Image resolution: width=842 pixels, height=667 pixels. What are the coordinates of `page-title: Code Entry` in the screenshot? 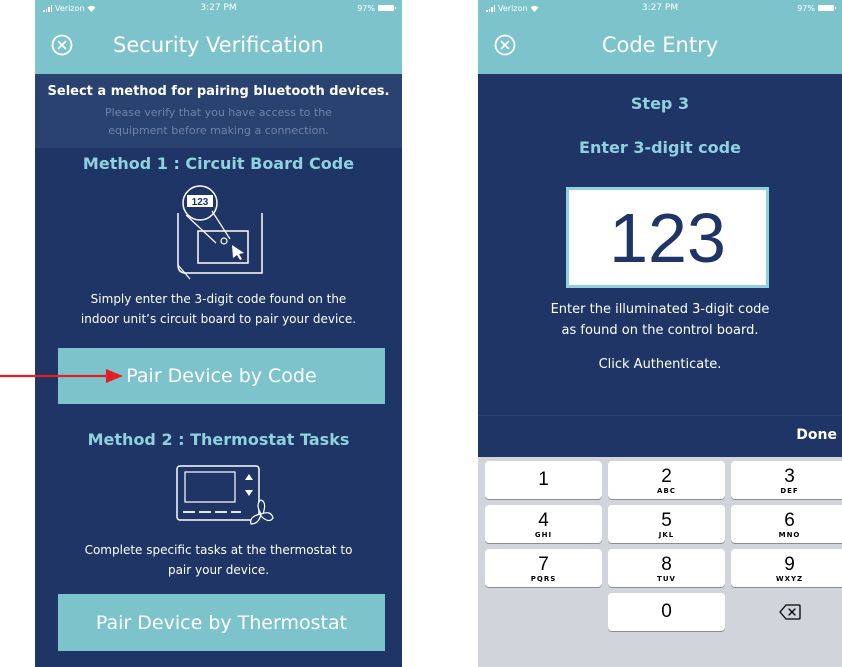 It's located at (660, 45).